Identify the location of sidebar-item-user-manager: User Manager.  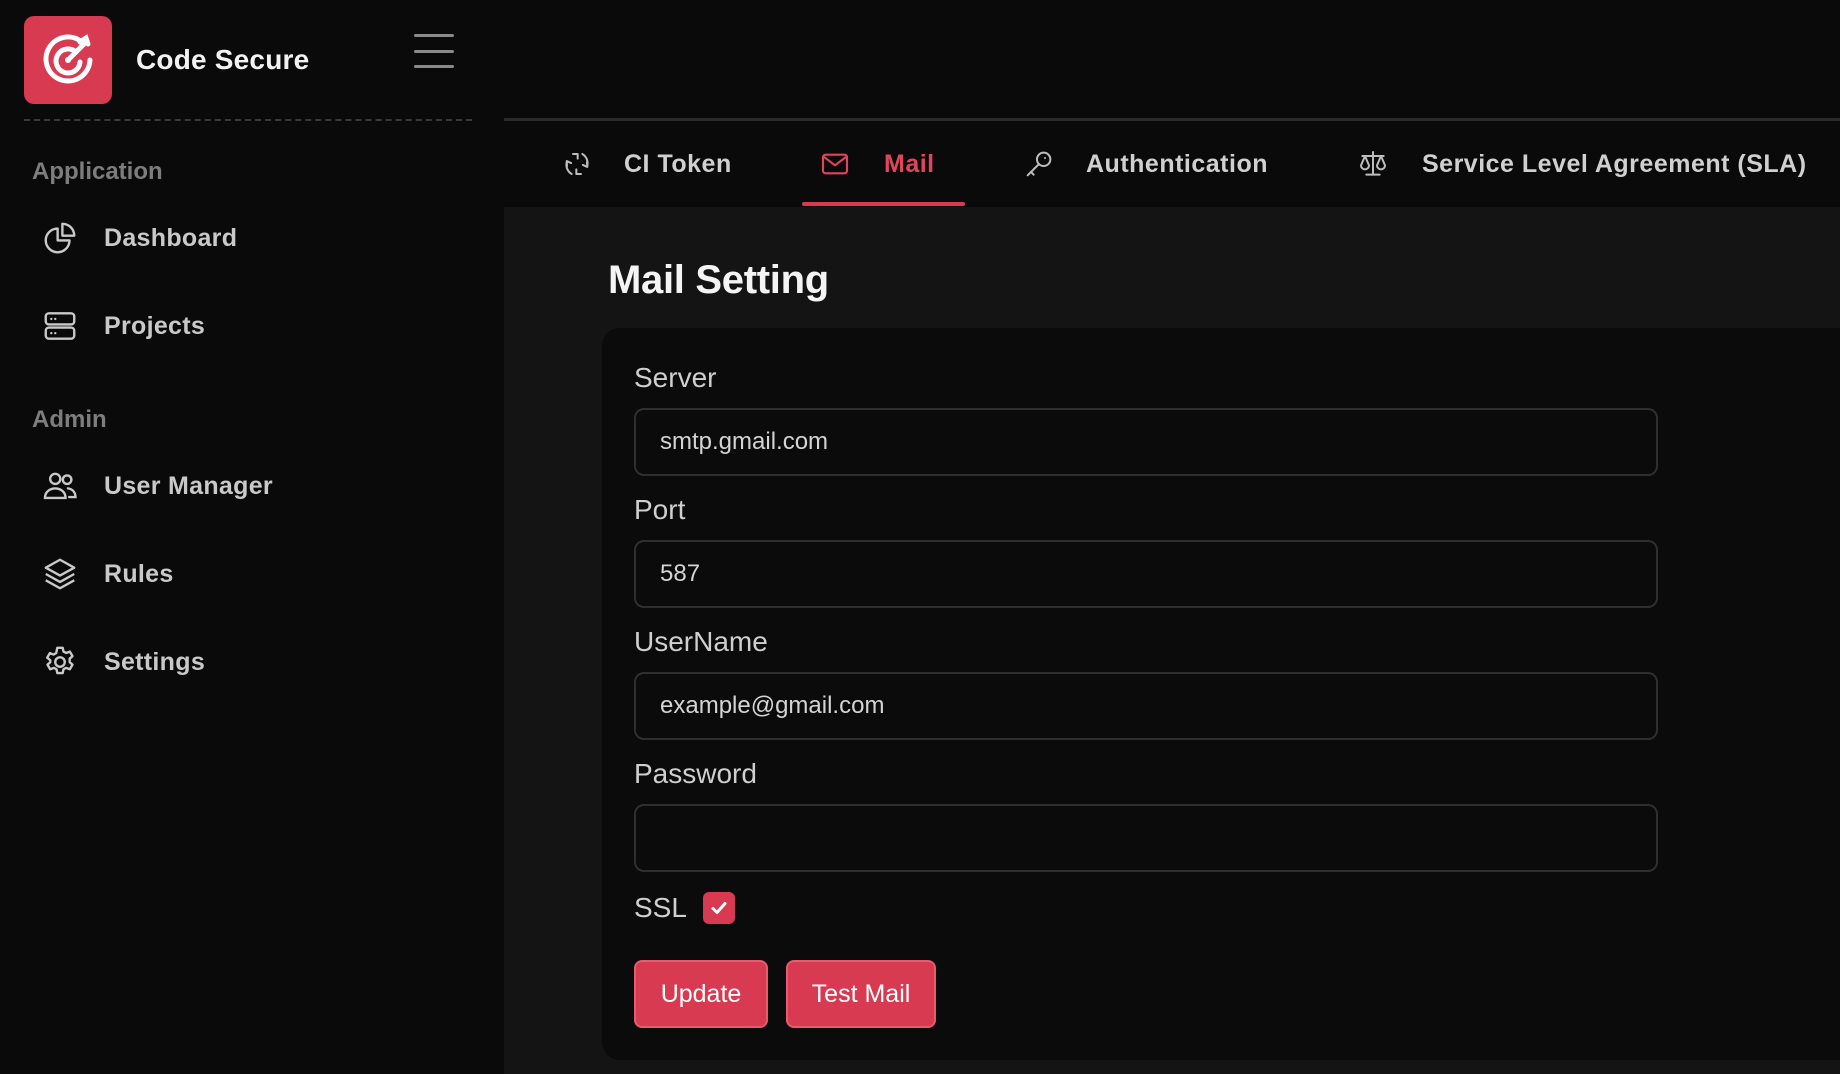
(252, 486).